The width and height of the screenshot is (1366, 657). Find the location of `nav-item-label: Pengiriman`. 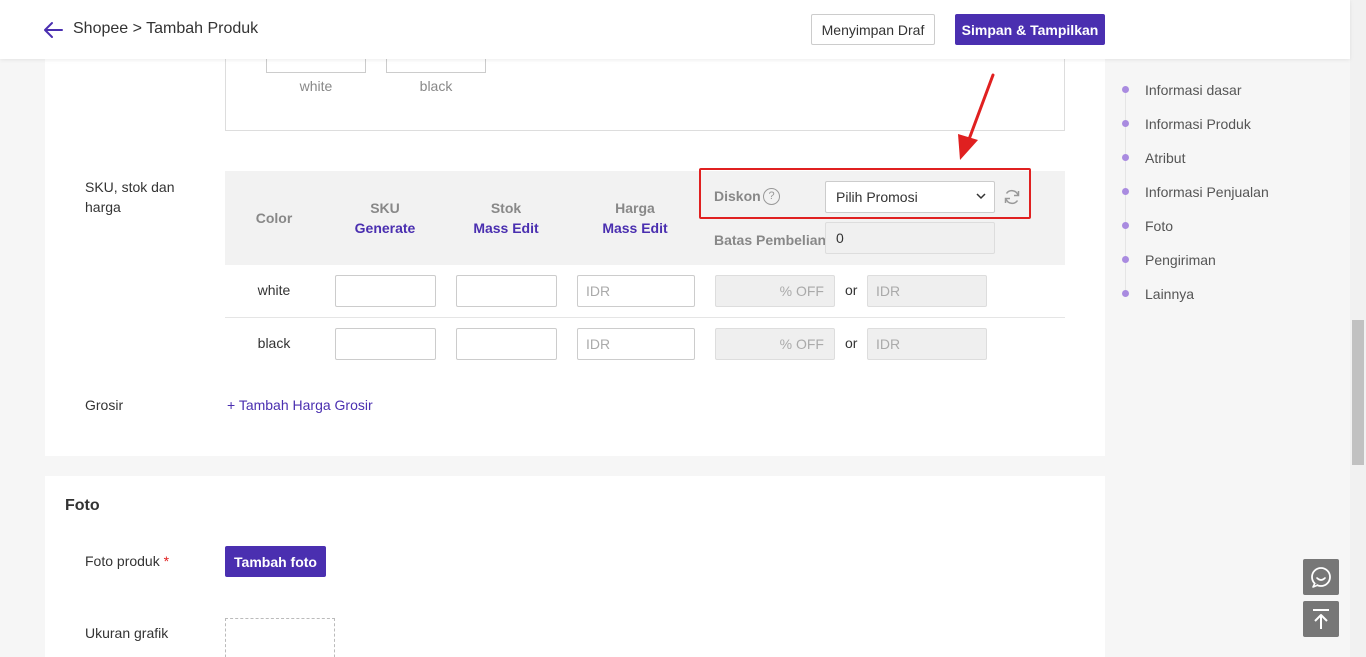

nav-item-label: Pengiriman is located at coordinates (1180, 260).